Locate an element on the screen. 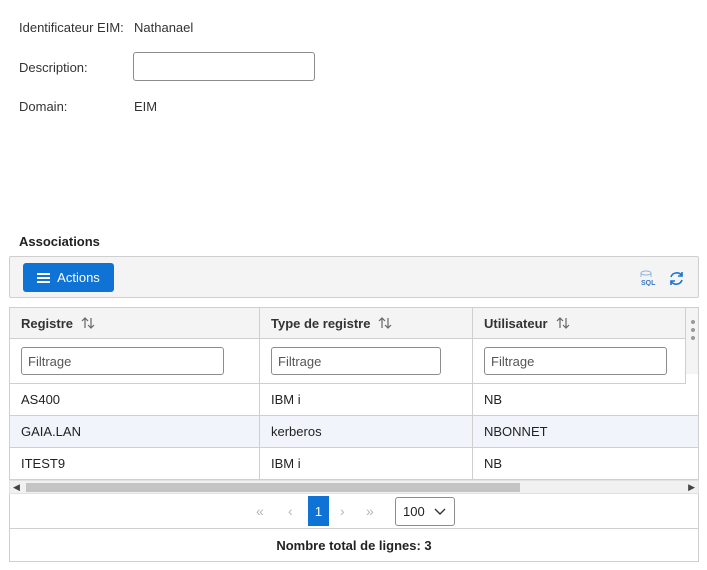 This screenshot has height=570, width=707. chevron-down-icon is located at coordinates (440, 511).